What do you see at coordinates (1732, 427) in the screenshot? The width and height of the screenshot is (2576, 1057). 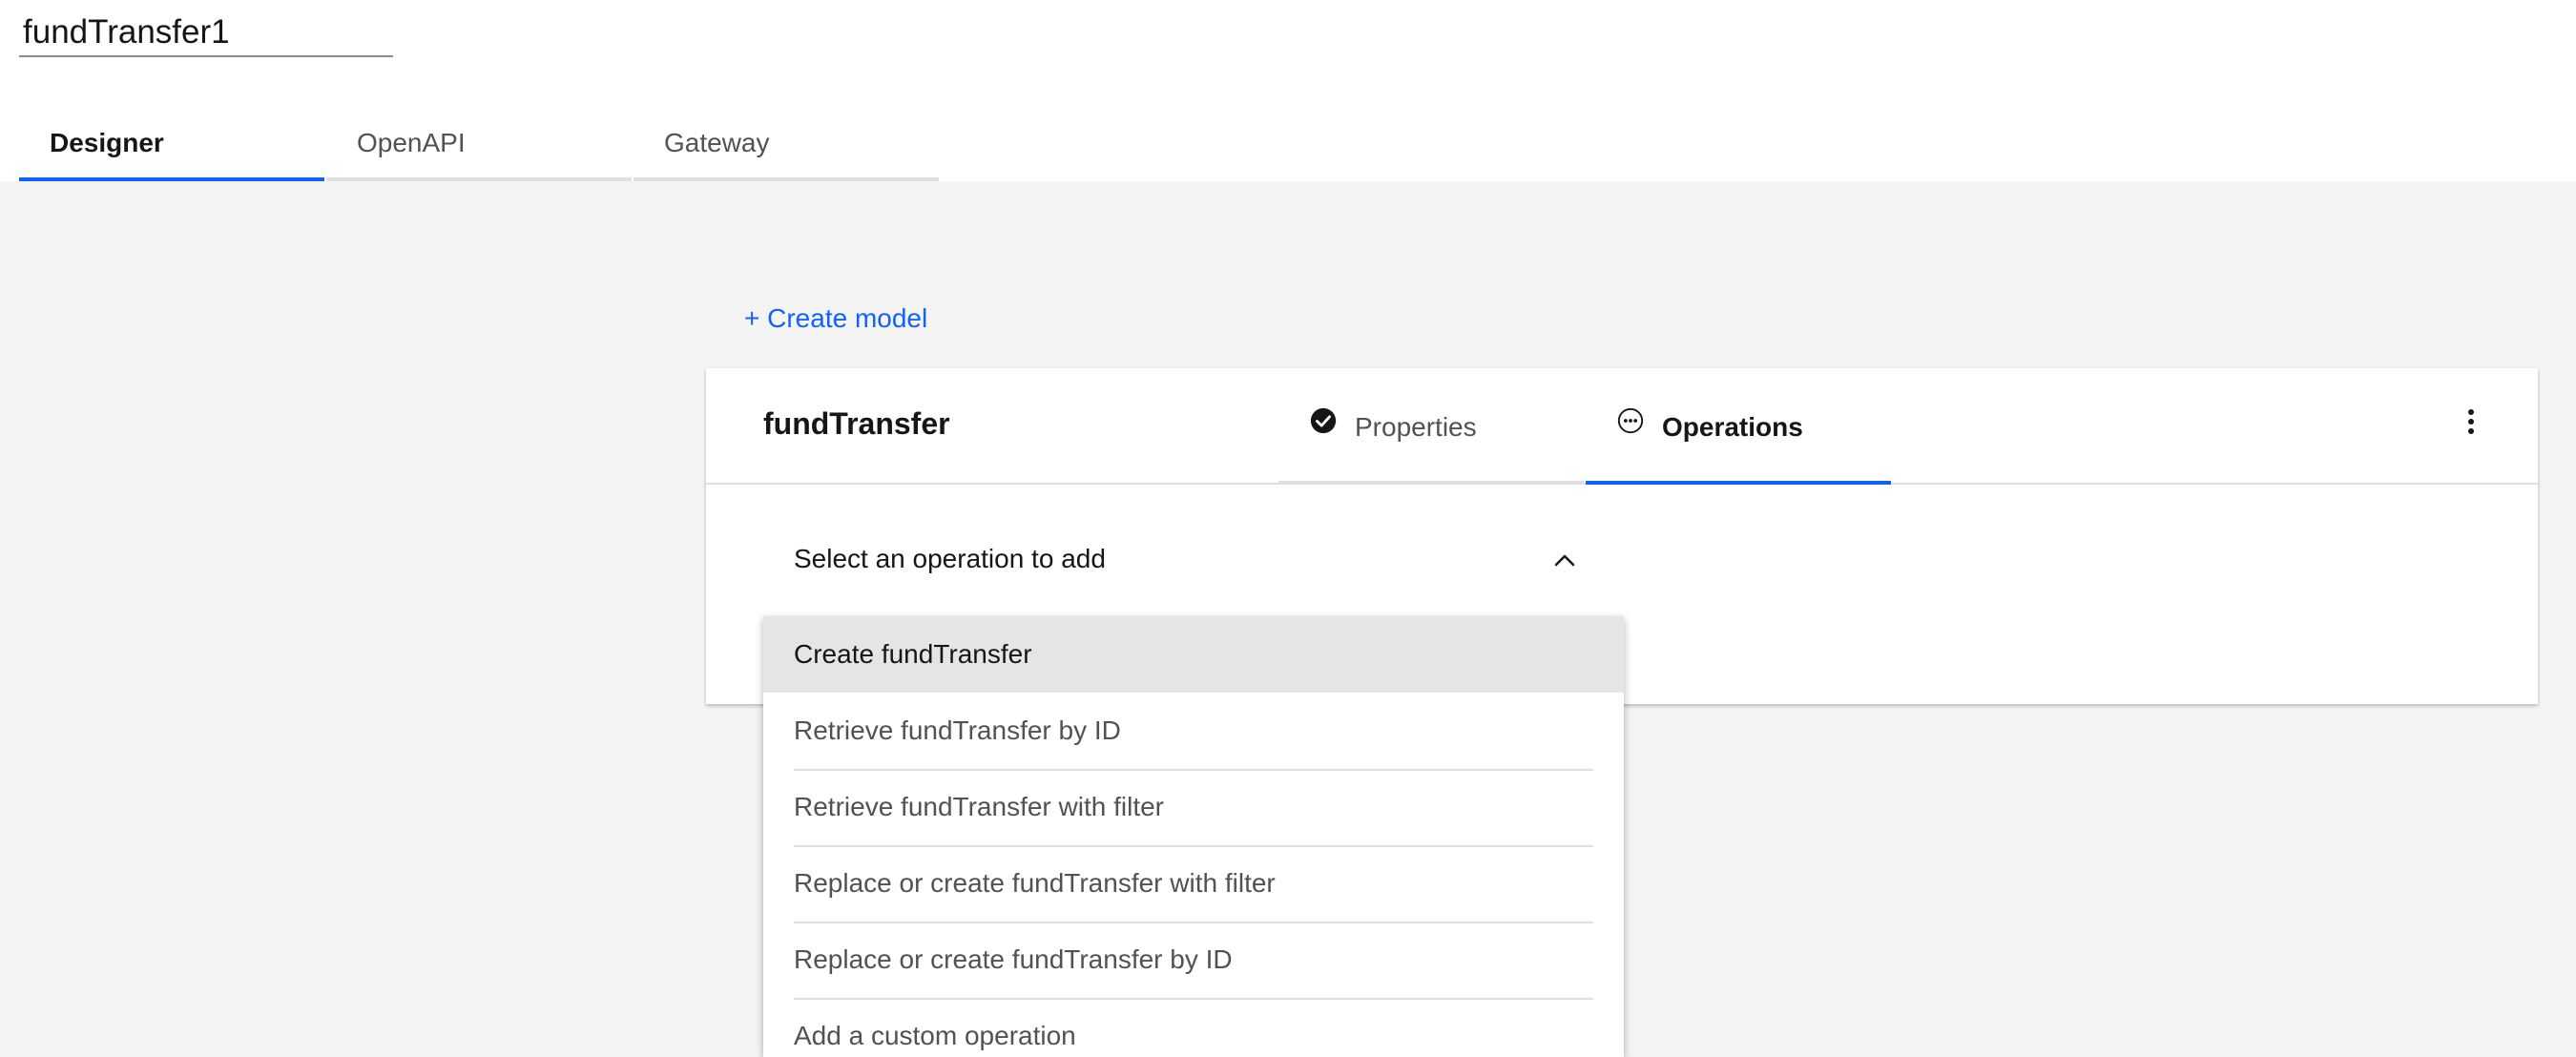 I see `tab-label: Operations` at bounding box center [1732, 427].